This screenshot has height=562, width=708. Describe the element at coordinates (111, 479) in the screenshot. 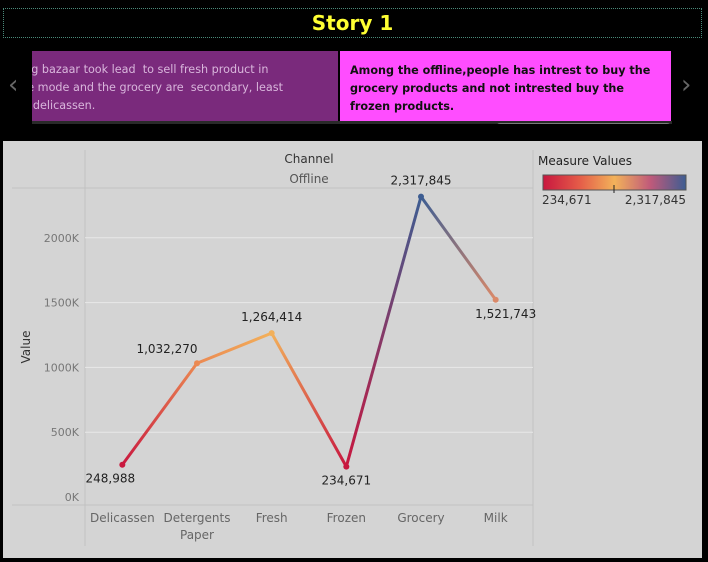

I see `data-label: 248,988` at that location.